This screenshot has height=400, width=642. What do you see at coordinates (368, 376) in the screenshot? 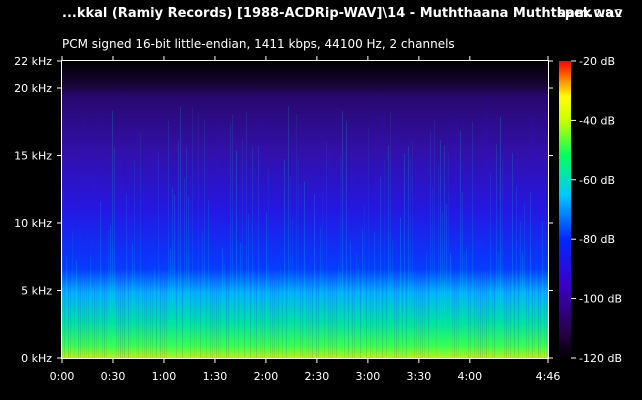
I see `time-tick-label: 3:00` at bounding box center [368, 376].